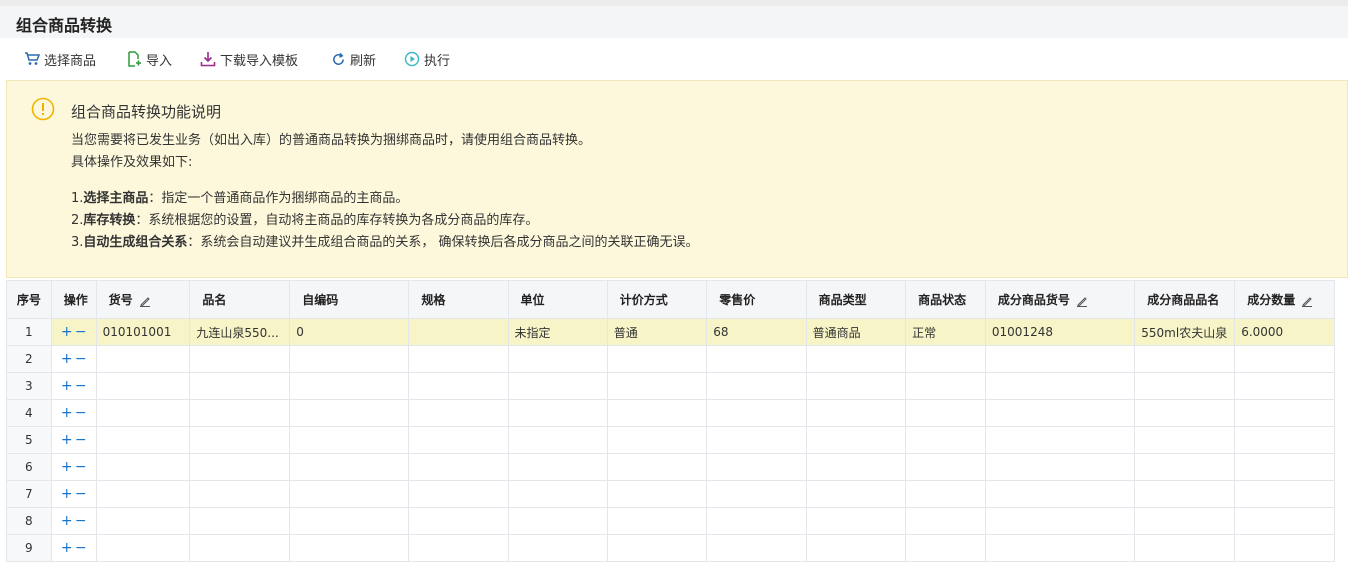  I want to click on select-product-button: 选择商品, so click(60, 59).